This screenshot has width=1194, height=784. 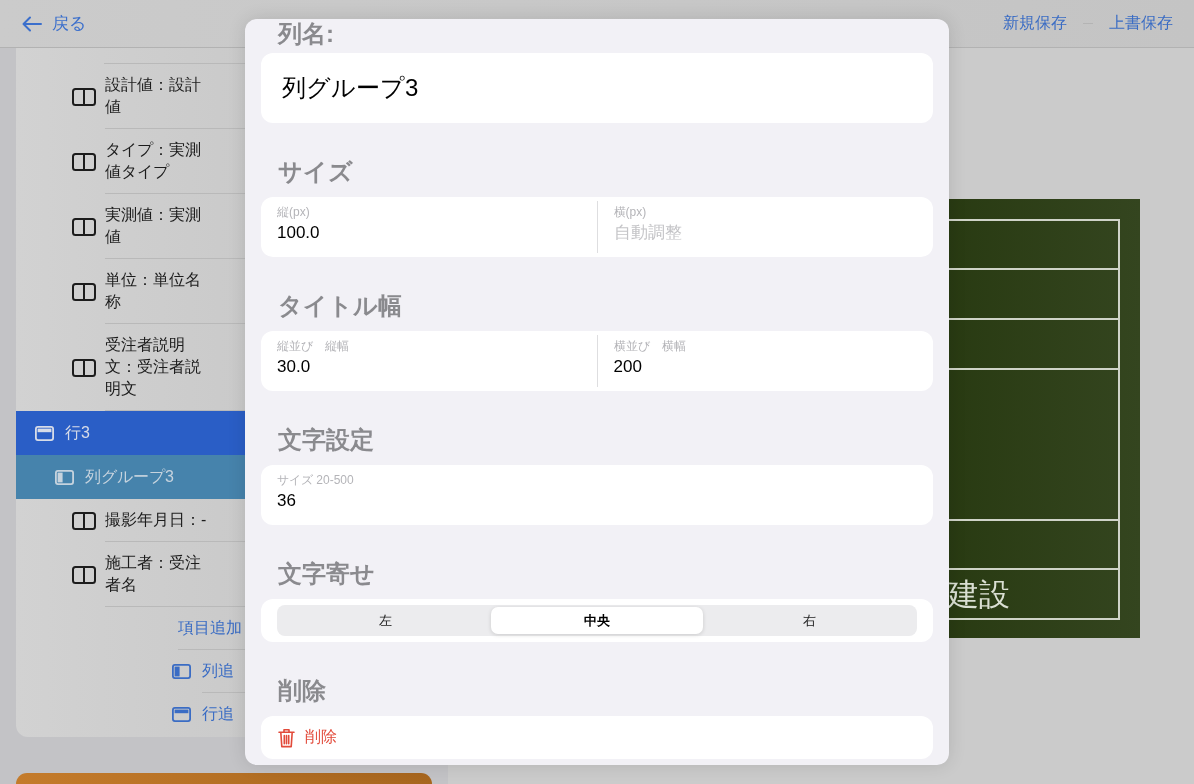 I want to click on field-label: 横並び 横幅, so click(x=649, y=346).